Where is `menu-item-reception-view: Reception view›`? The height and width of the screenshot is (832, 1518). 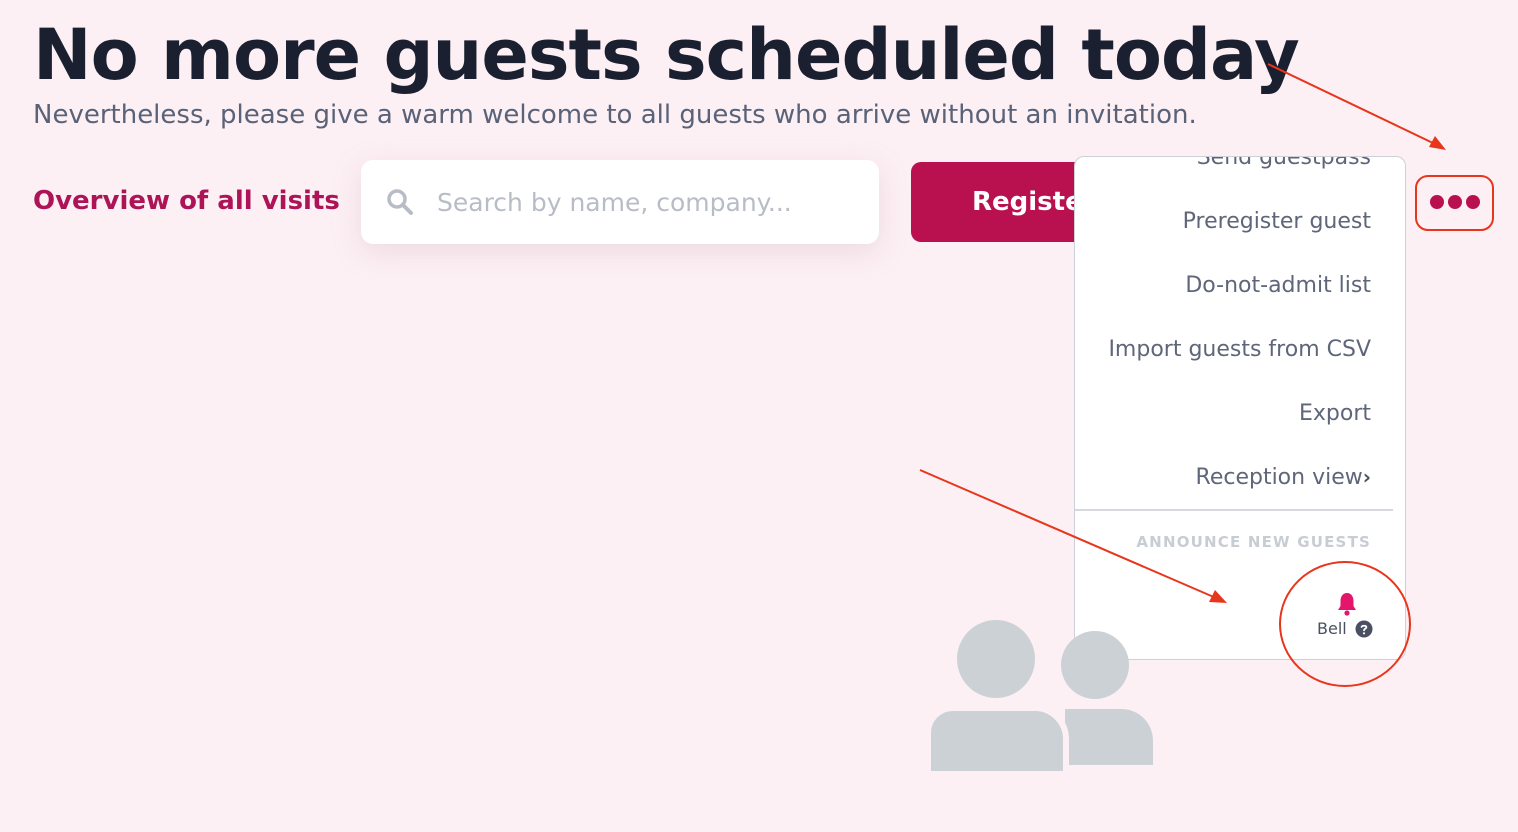
menu-item-reception-view: Reception view› is located at coordinates (1283, 477).